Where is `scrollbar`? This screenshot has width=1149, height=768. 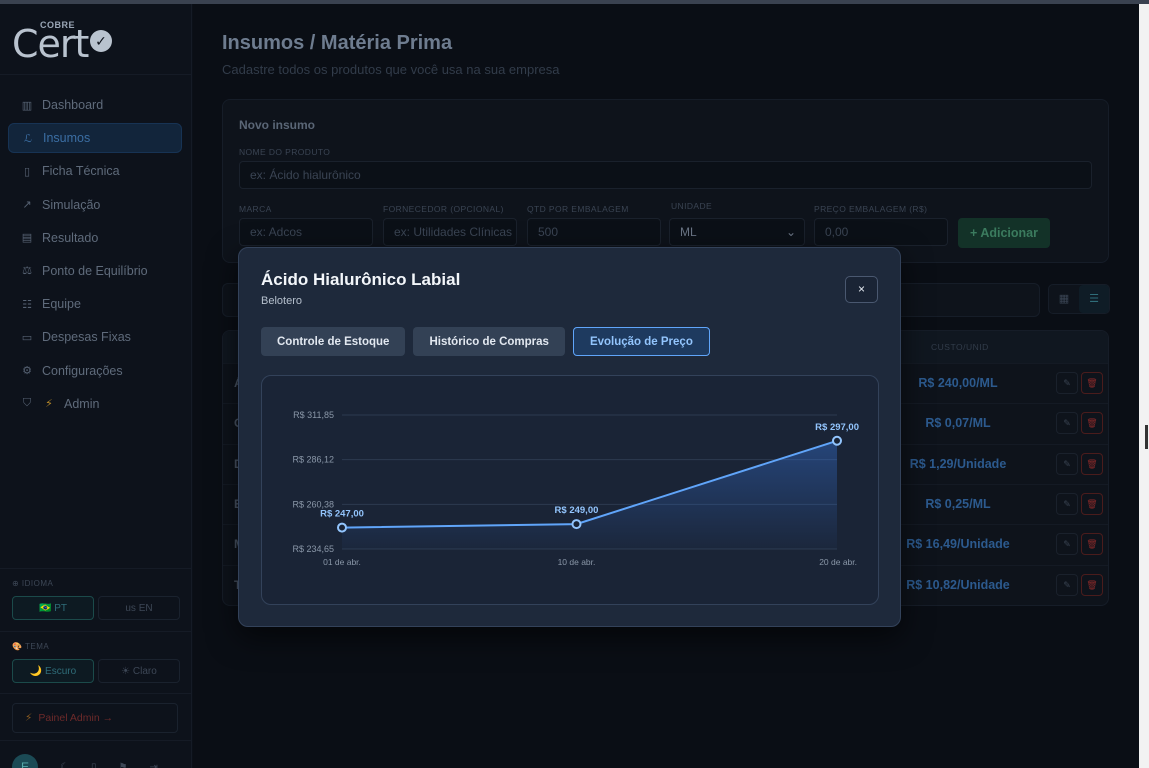
scrollbar is located at coordinates (1144, 386).